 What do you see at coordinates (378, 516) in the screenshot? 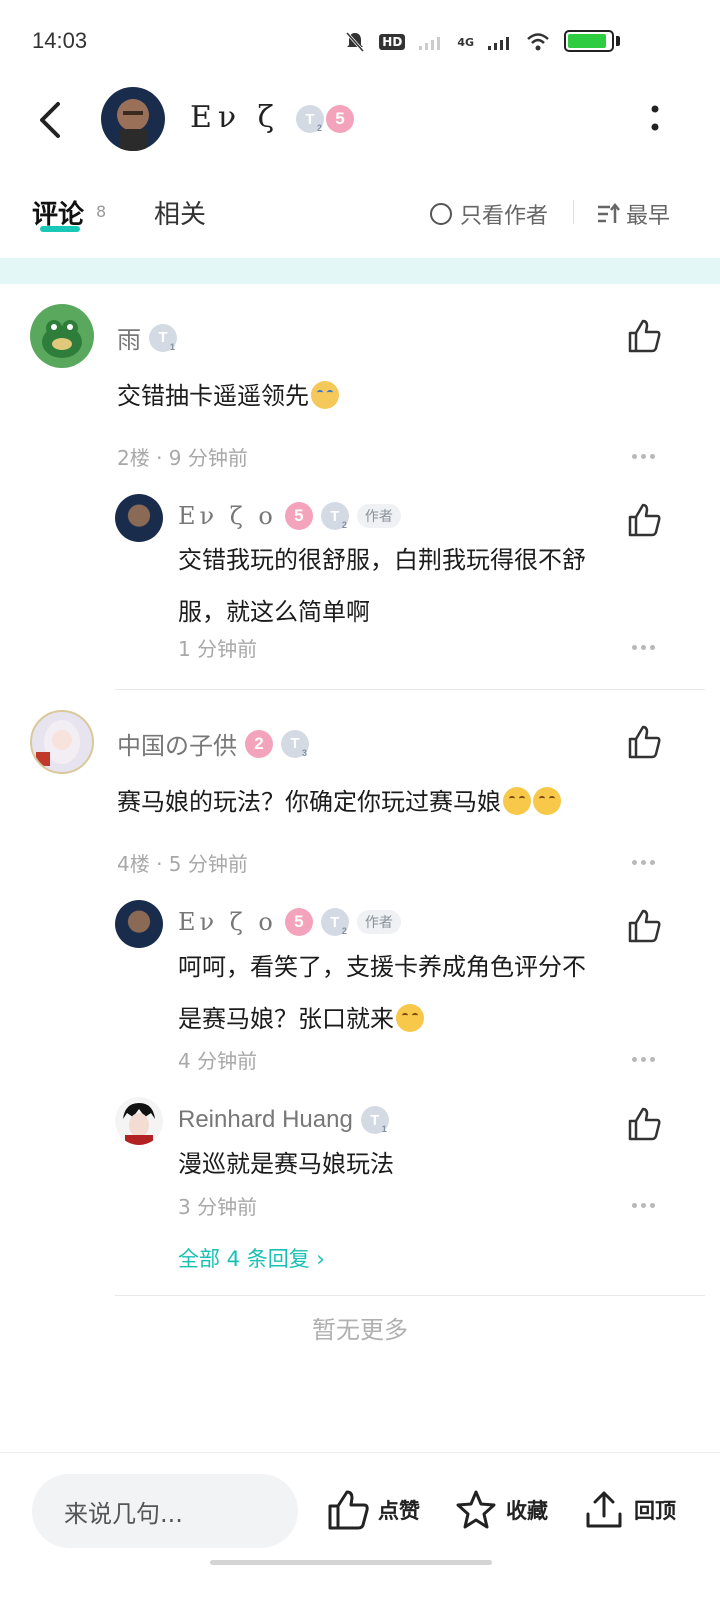
I see `author-tag: 作者` at bounding box center [378, 516].